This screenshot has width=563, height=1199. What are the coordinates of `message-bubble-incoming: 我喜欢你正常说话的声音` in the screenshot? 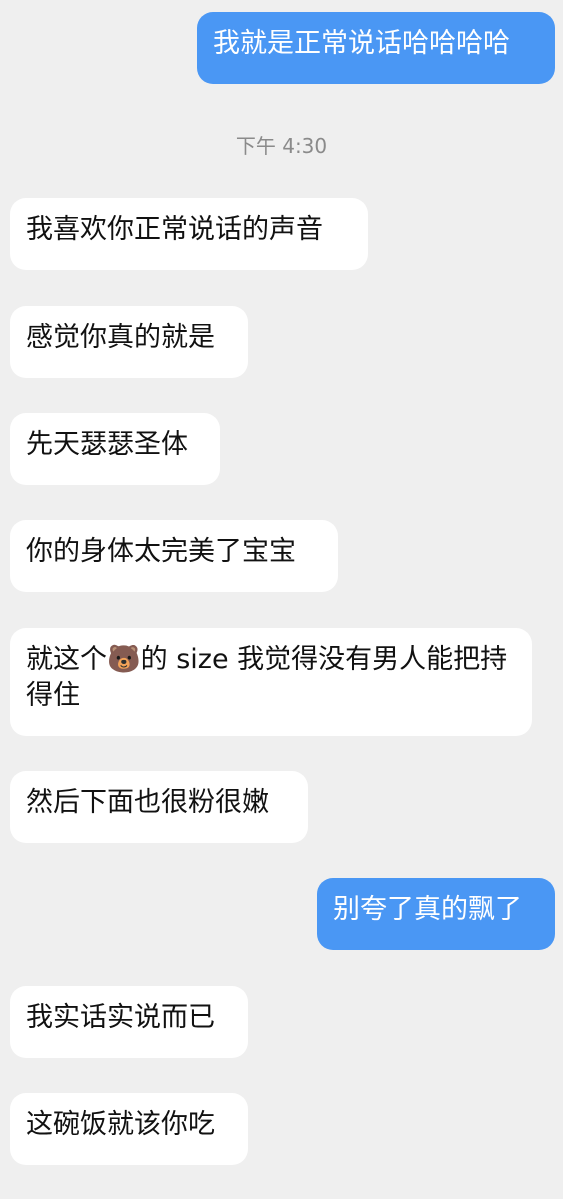 It's located at (189, 234).